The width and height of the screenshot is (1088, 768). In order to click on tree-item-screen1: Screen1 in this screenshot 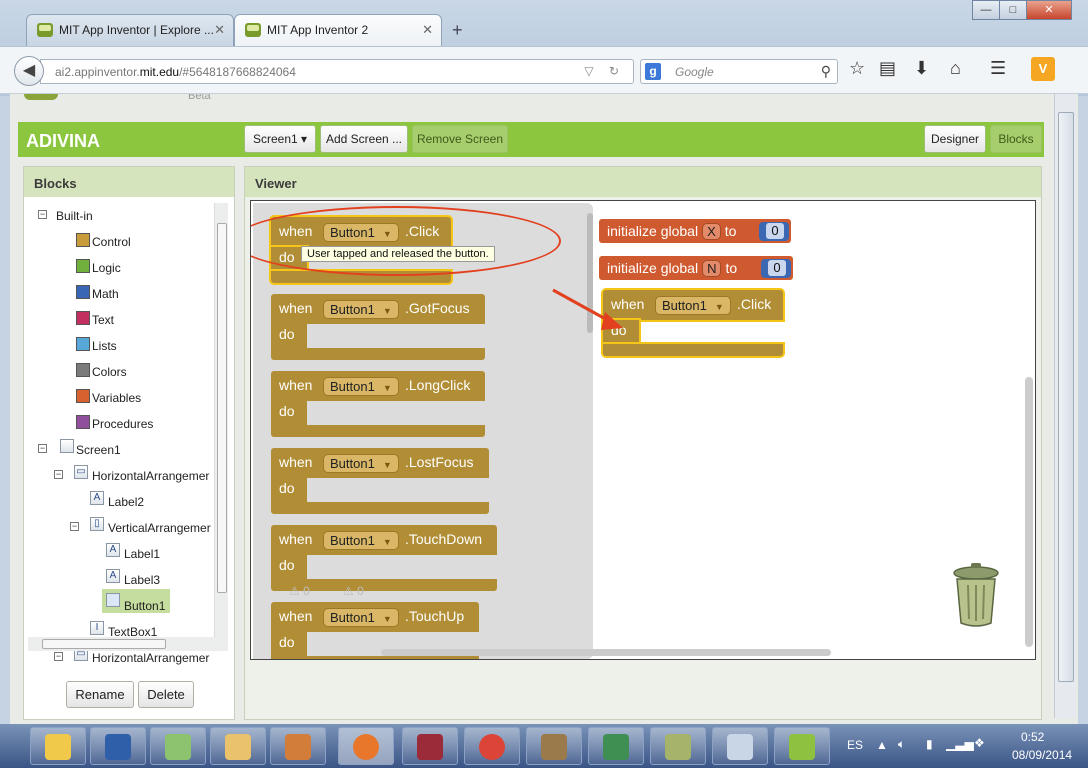, I will do `click(98, 450)`.